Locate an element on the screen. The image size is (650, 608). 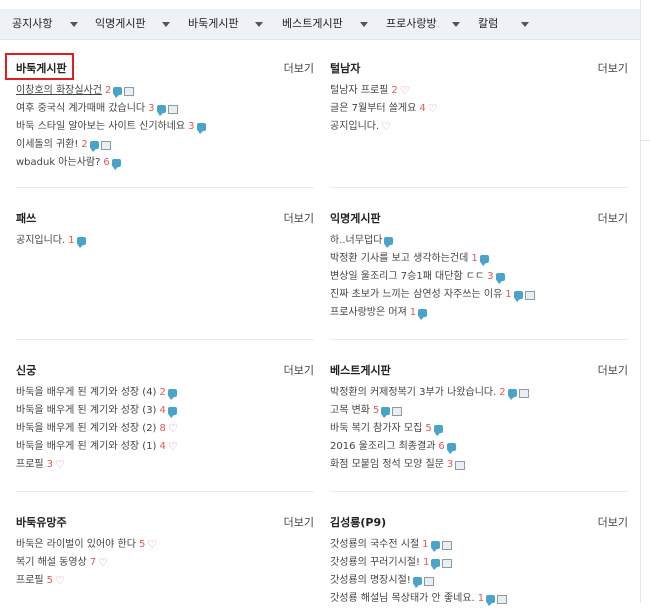
post-title-link: 바둑을 배우게 된 계기와 성장 (1) is located at coordinates (86, 447).